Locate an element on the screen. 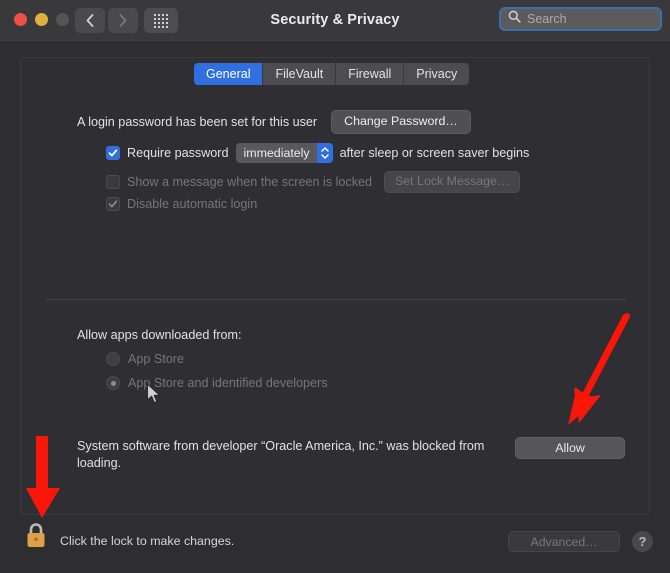 Image resolution: width=670 pixels, height=573 pixels. window-titlebar: Security & Privacy is located at coordinates (335, 21).